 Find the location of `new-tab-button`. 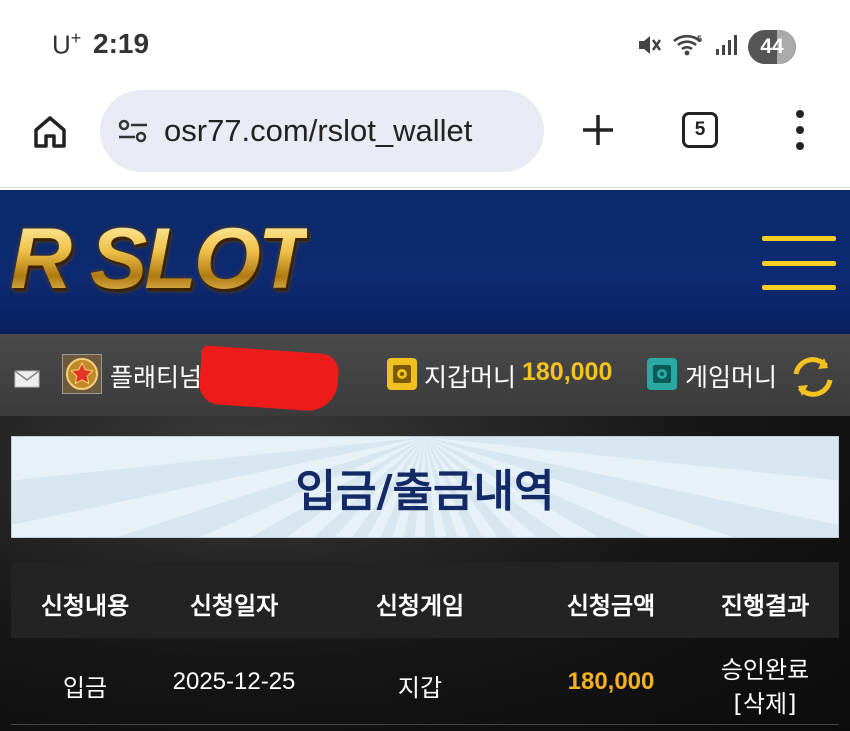

new-tab-button is located at coordinates (598, 130).